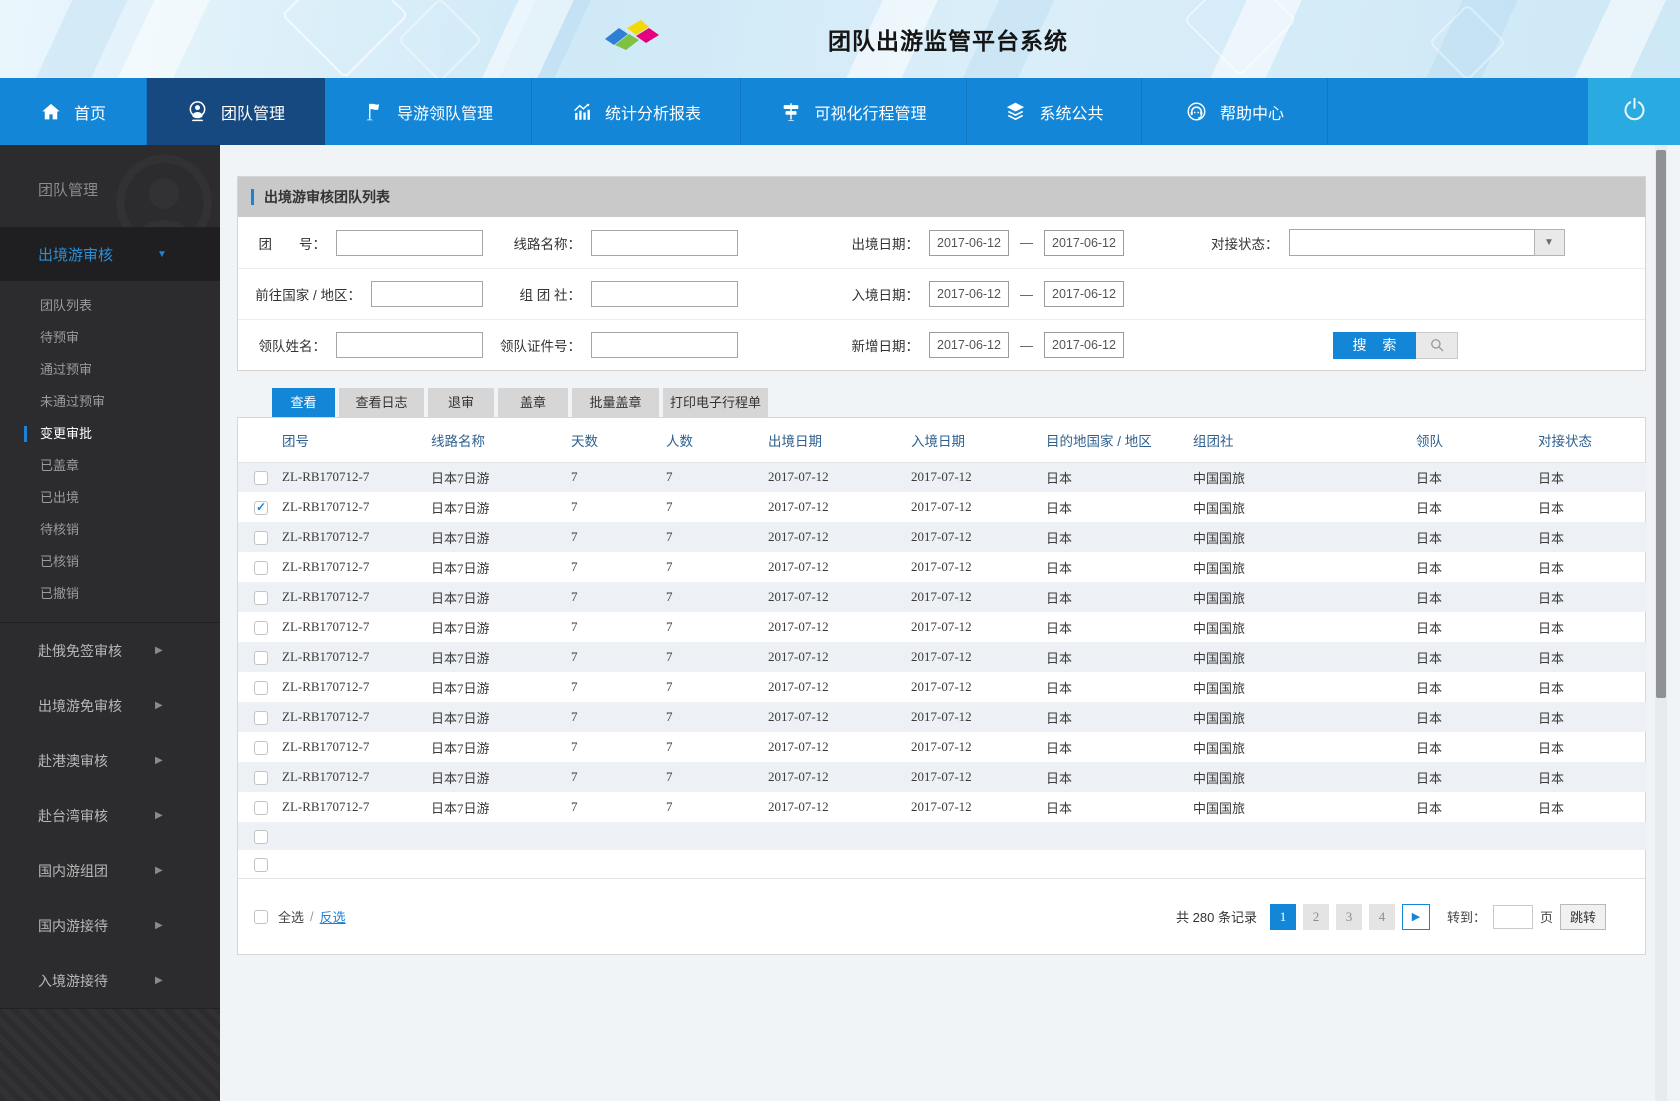 Image resolution: width=1680 pixels, height=1101 pixels. What do you see at coordinates (1381, 916) in the screenshot?
I see `page-button-4: 4` at bounding box center [1381, 916].